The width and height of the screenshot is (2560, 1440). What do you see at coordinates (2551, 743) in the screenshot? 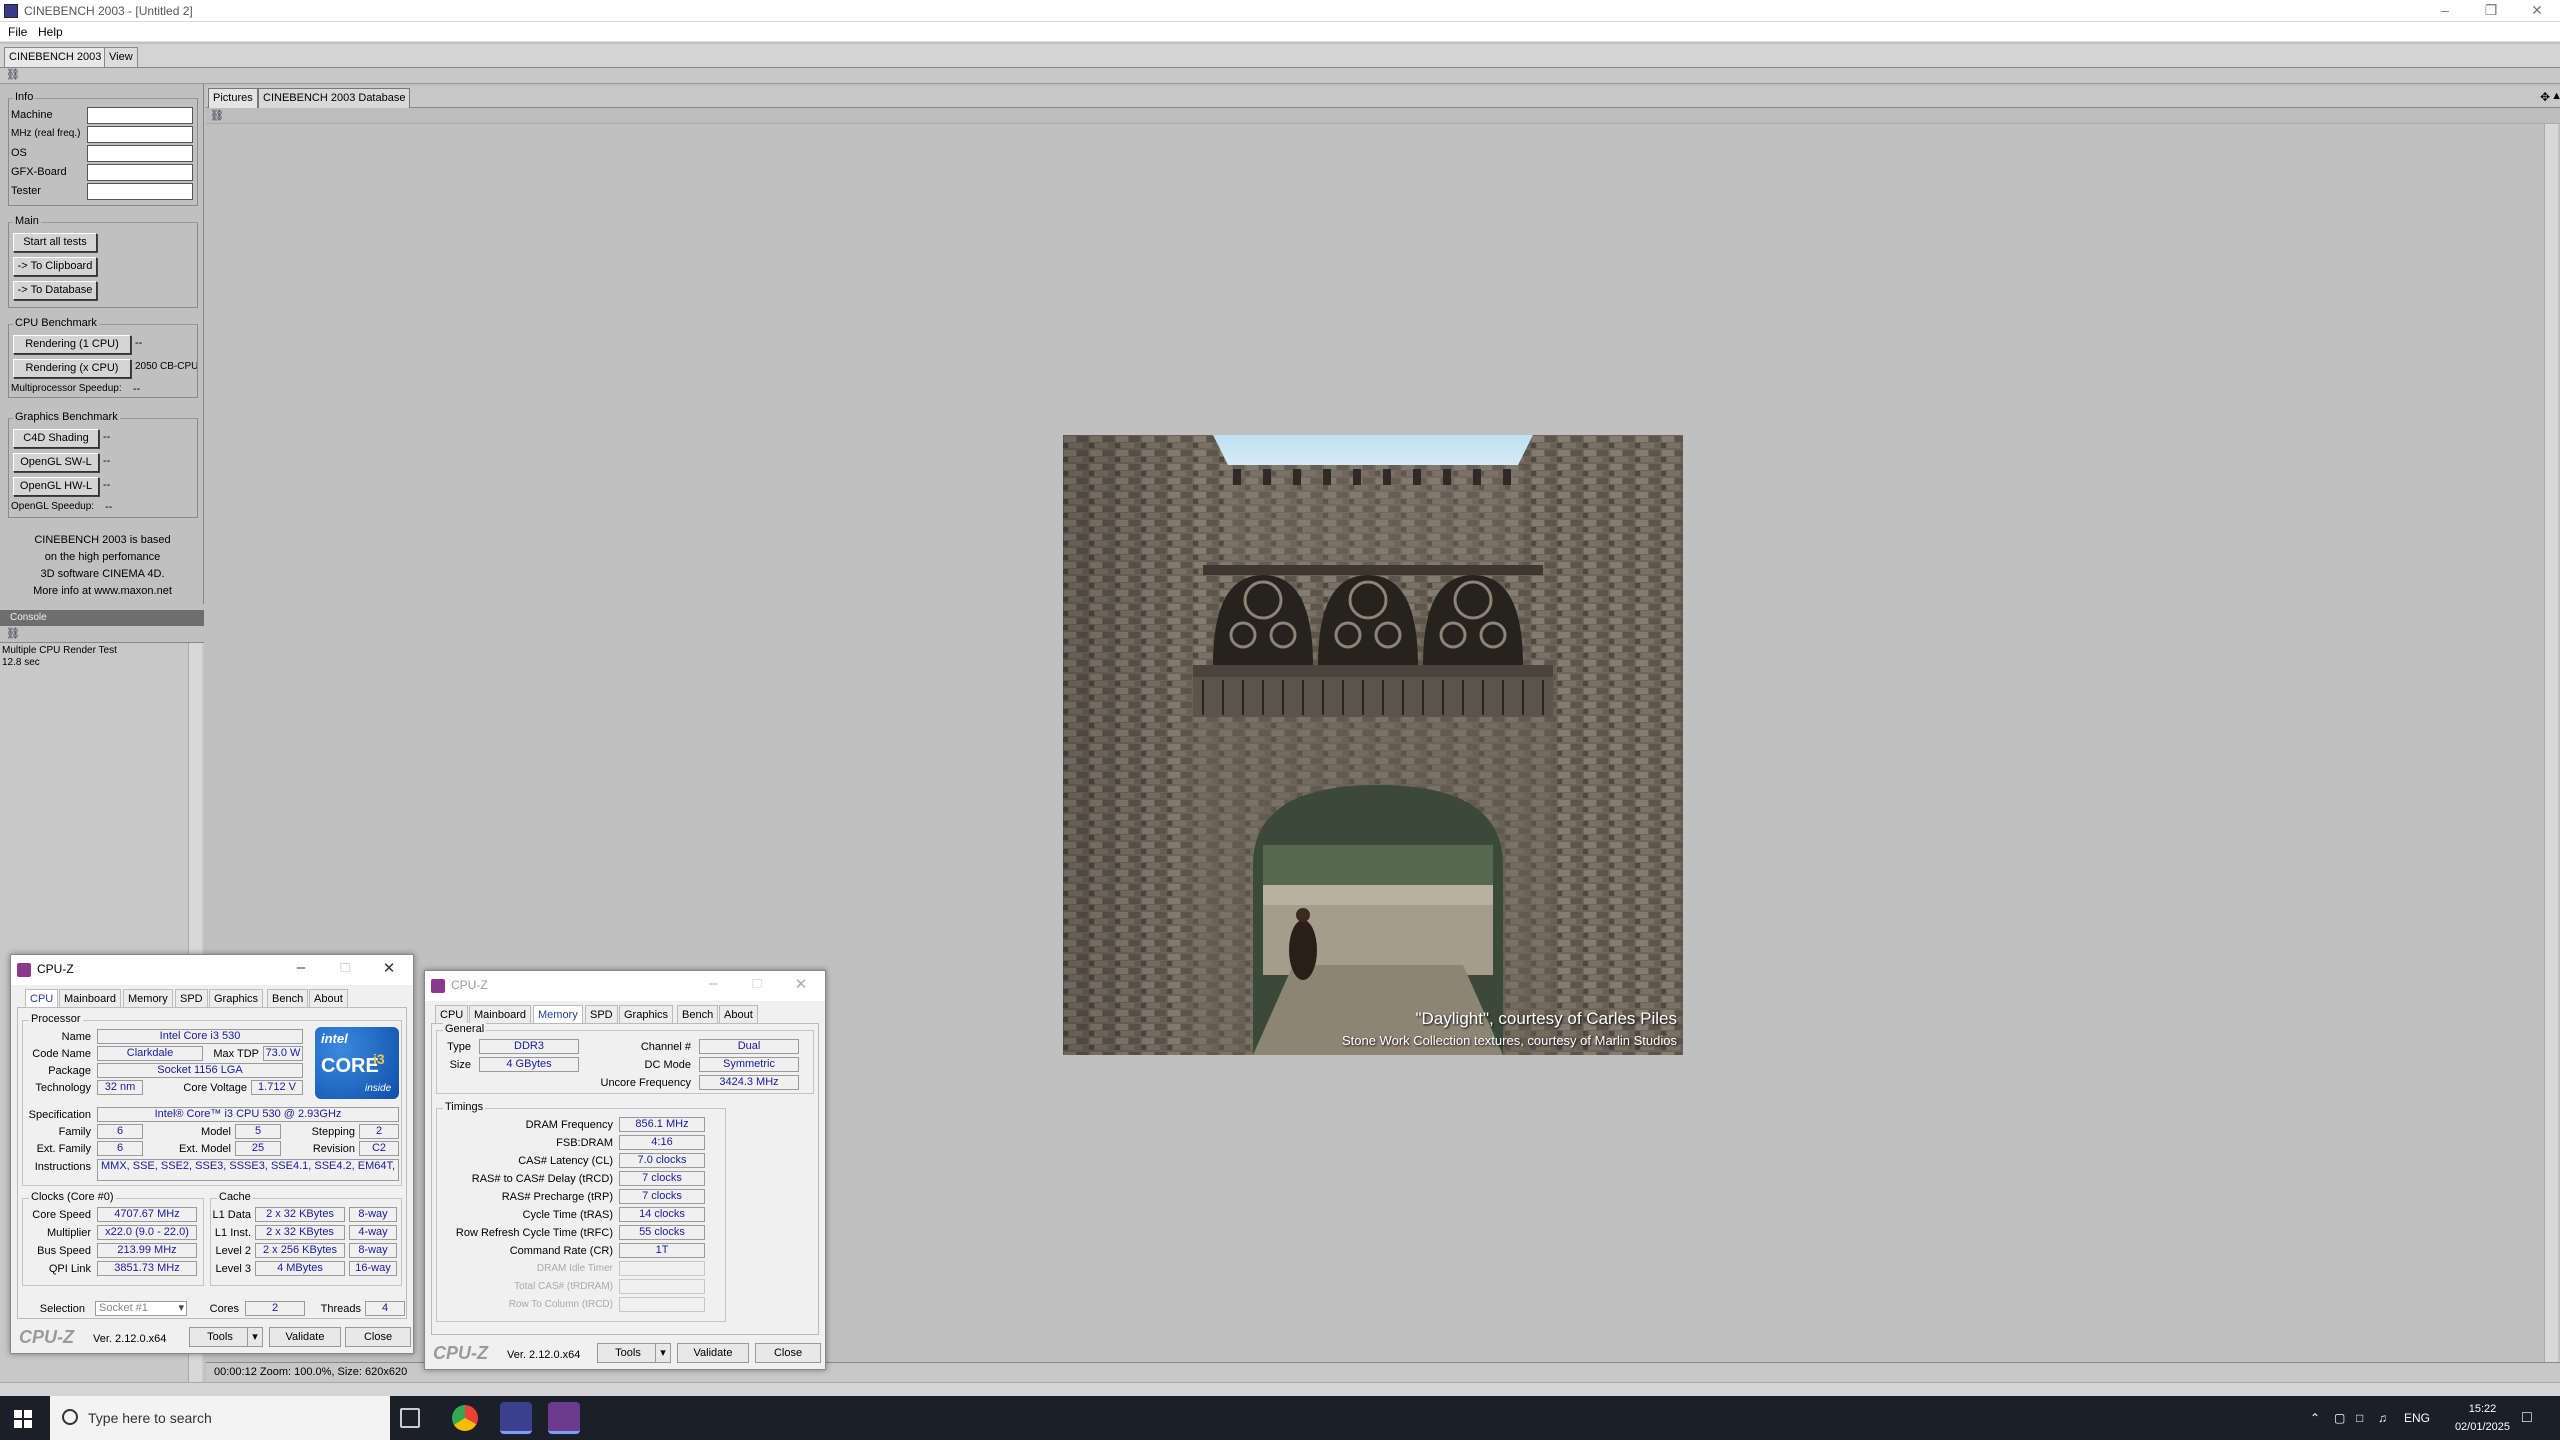
I see `picture-vscroll` at bounding box center [2551, 743].